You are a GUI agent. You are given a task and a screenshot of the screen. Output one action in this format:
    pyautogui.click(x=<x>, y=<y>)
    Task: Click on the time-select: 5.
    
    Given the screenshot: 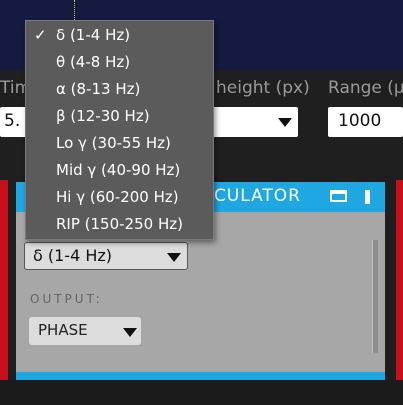 What is the action you would take?
    pyautogui.click(x=14, y=122)
    